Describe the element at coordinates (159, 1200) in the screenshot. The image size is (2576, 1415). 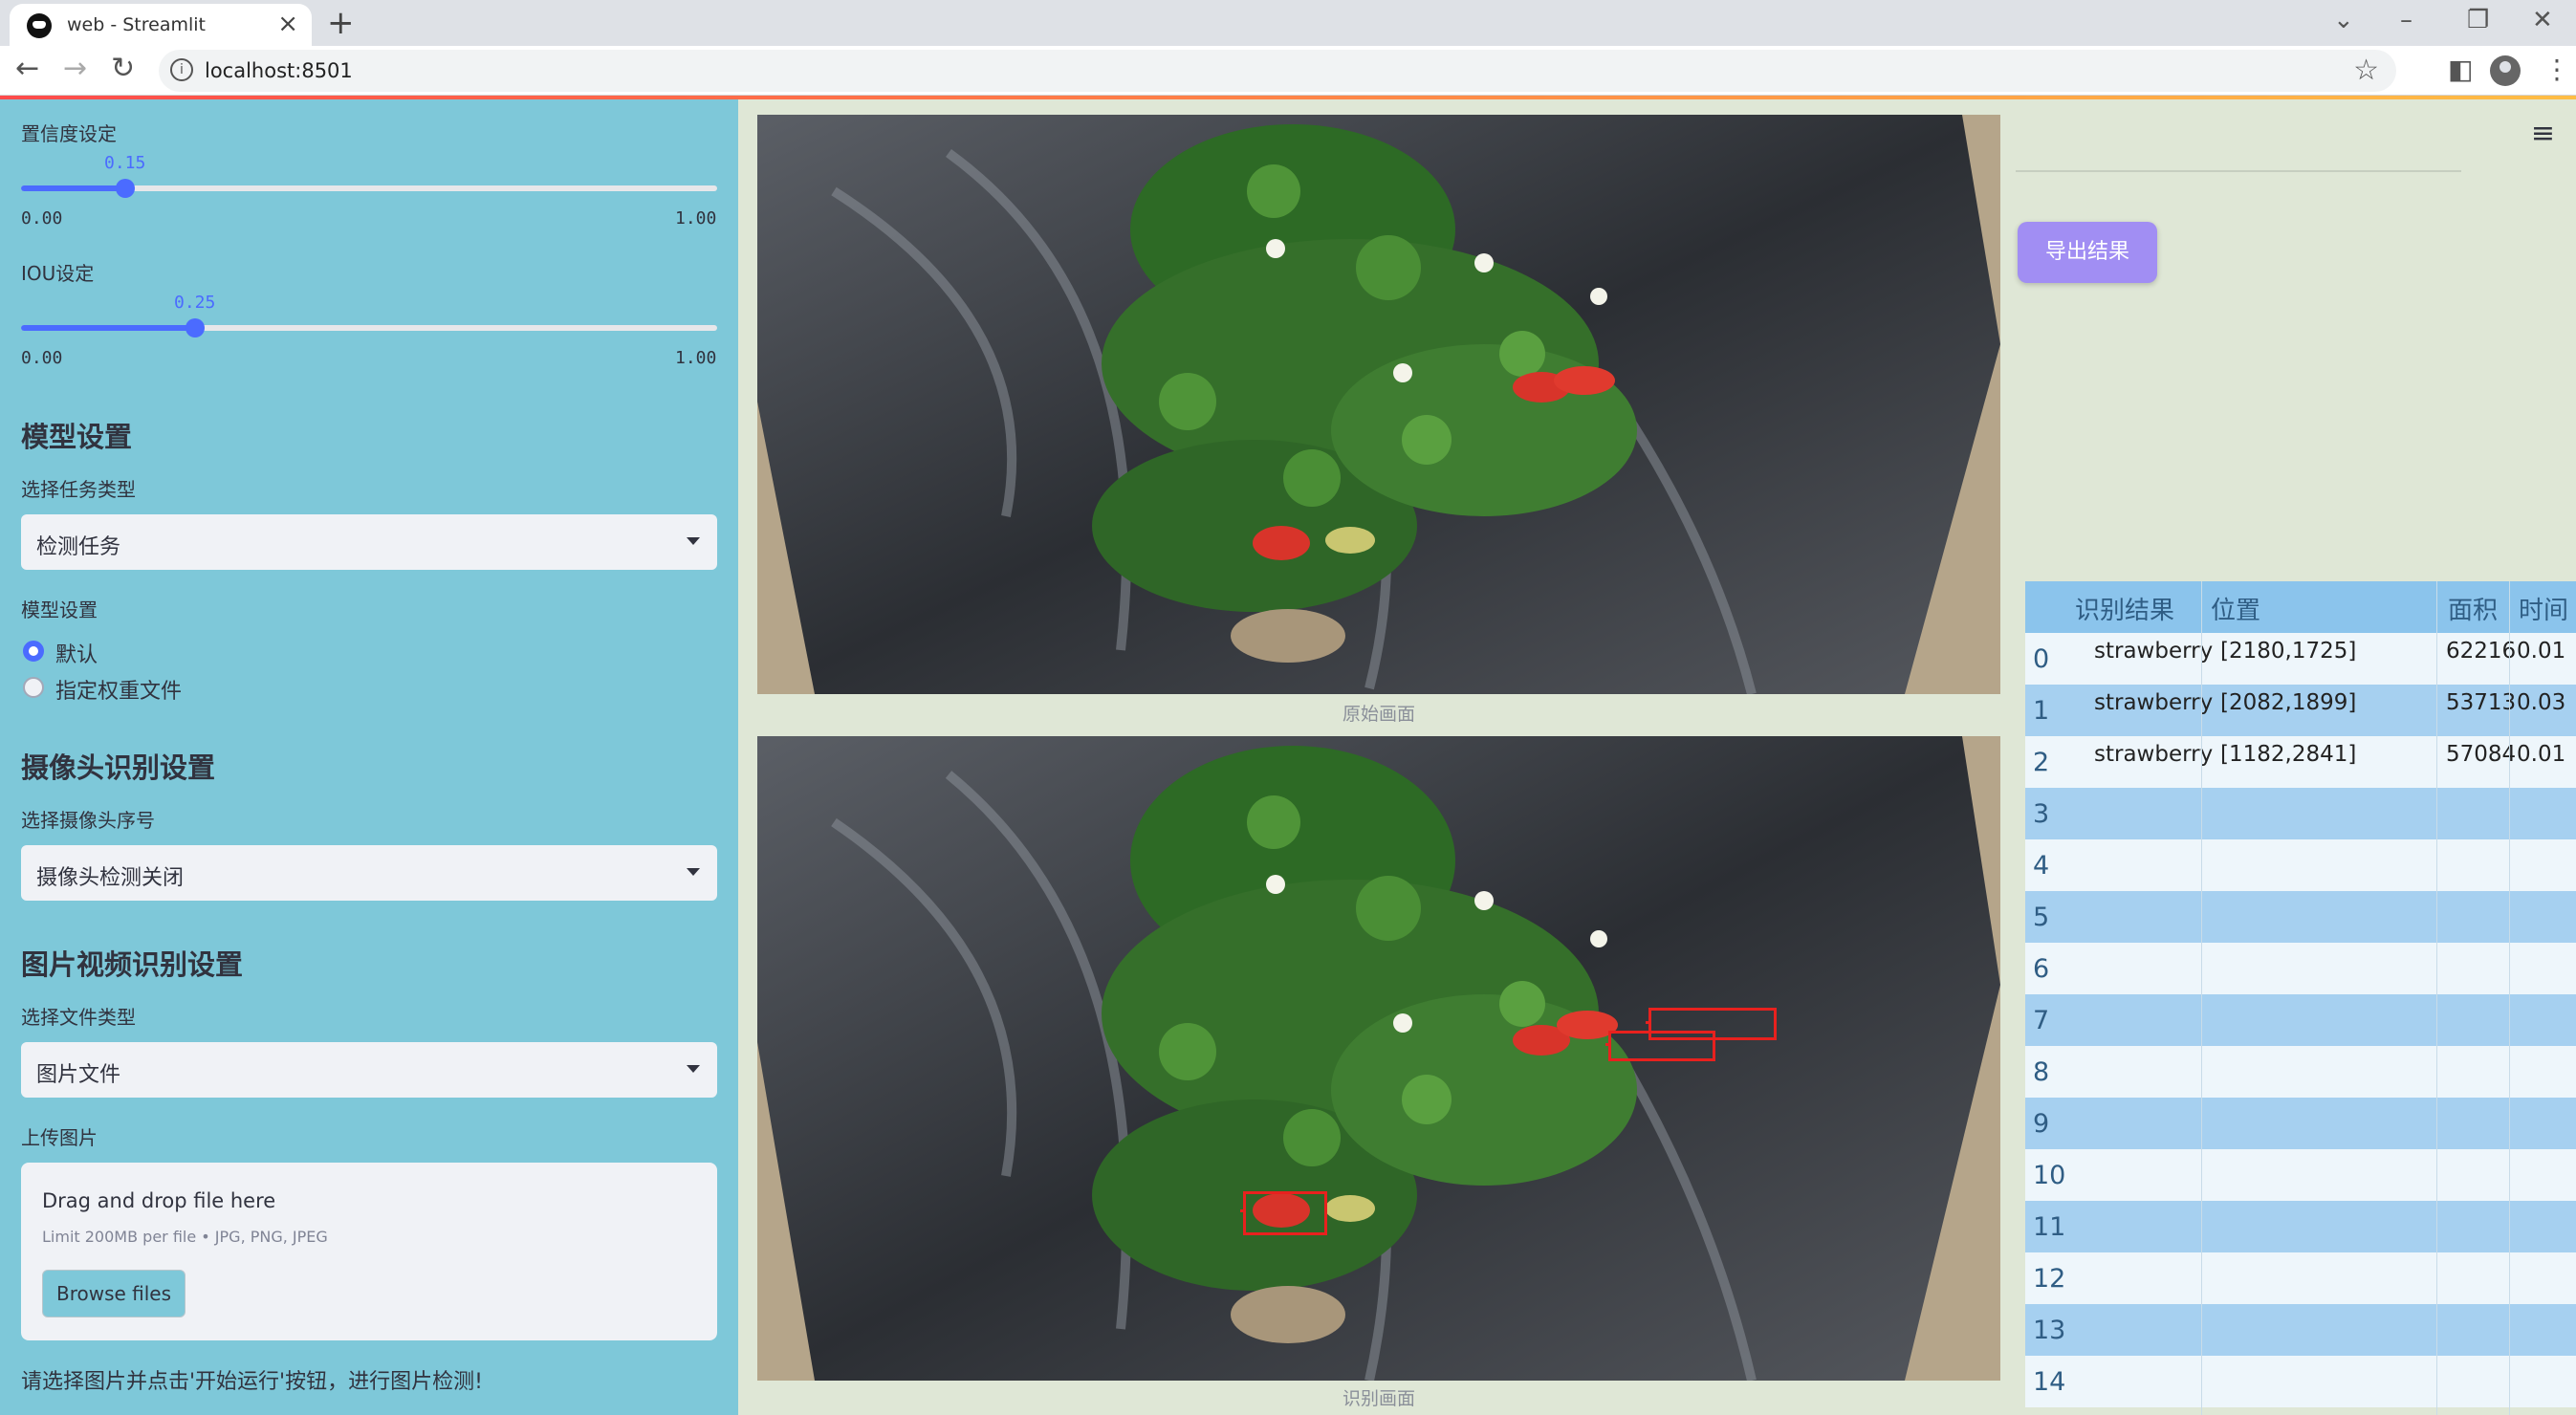
I see `dropzone-title: Drag and drop file here` at that location.